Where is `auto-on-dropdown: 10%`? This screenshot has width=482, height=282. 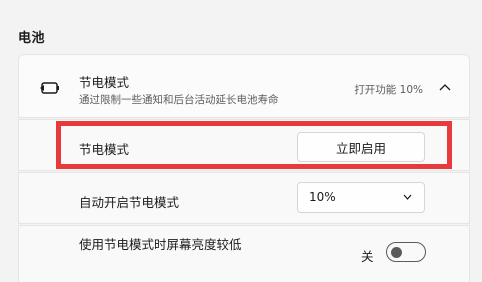
auto-on-dropdown: 10% is located at coordinates (361, 197).